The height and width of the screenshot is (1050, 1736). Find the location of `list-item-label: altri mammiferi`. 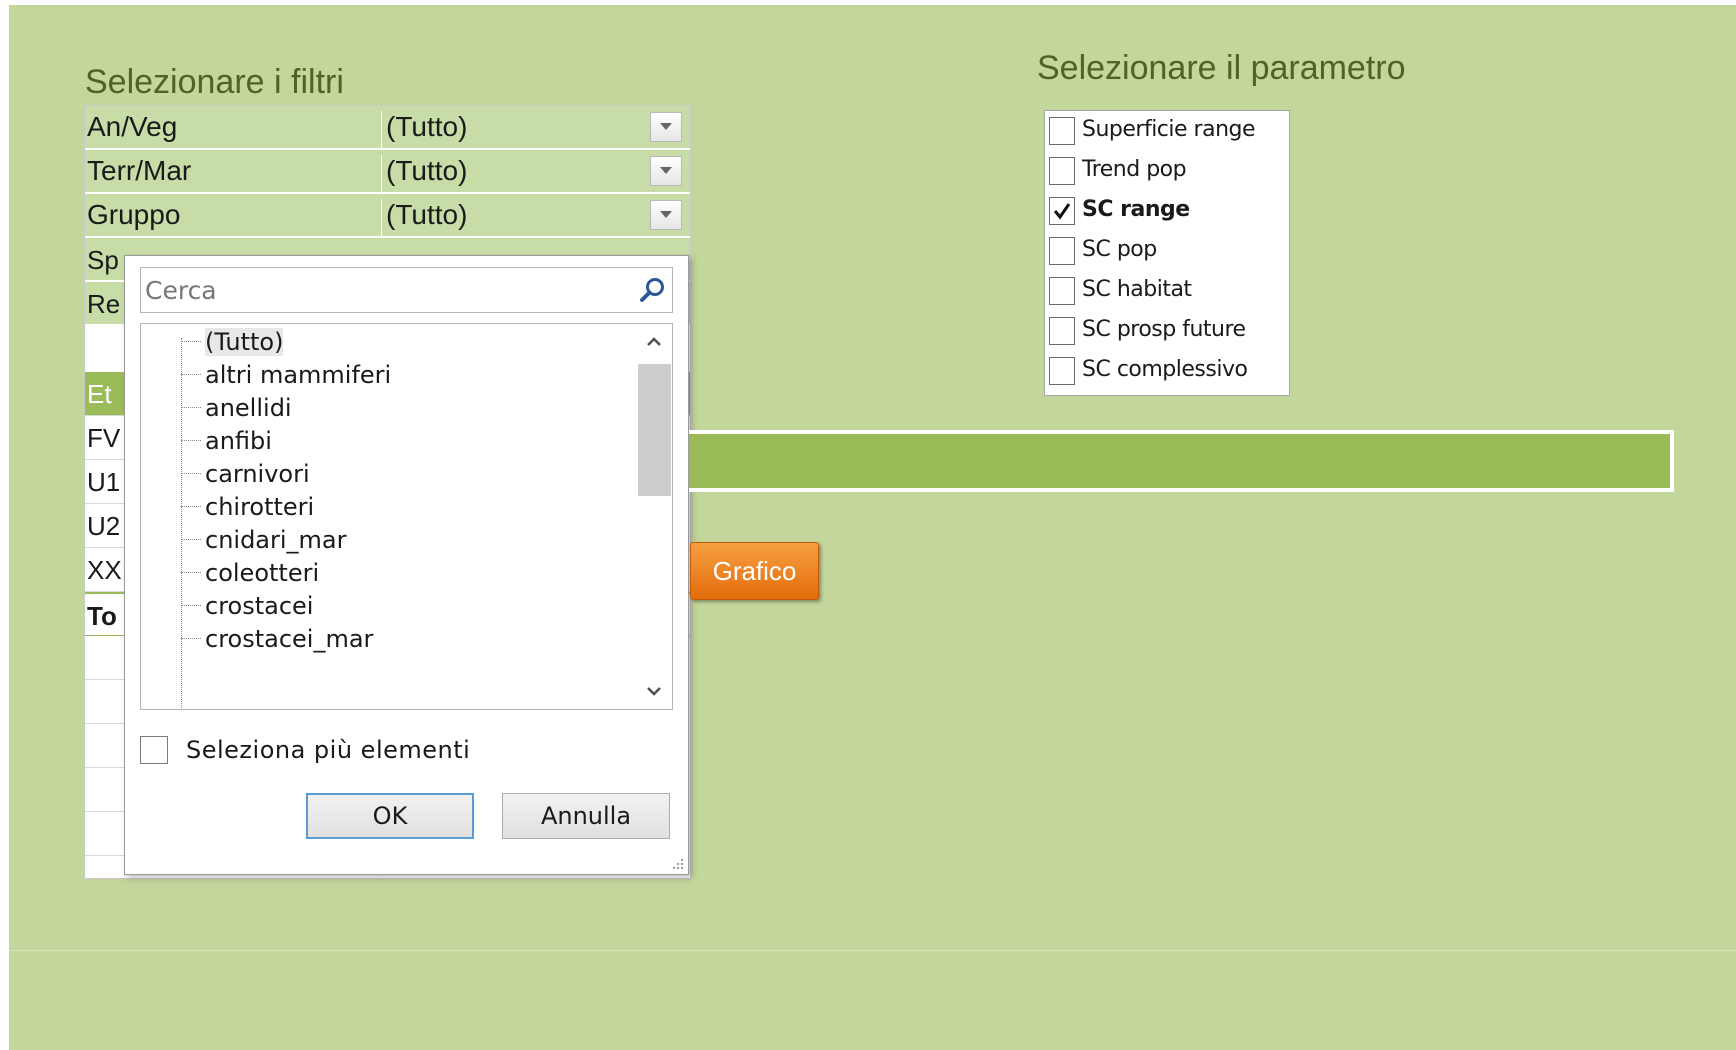

list-item-label: altri mammiferi is located at coordinates (298, 375).